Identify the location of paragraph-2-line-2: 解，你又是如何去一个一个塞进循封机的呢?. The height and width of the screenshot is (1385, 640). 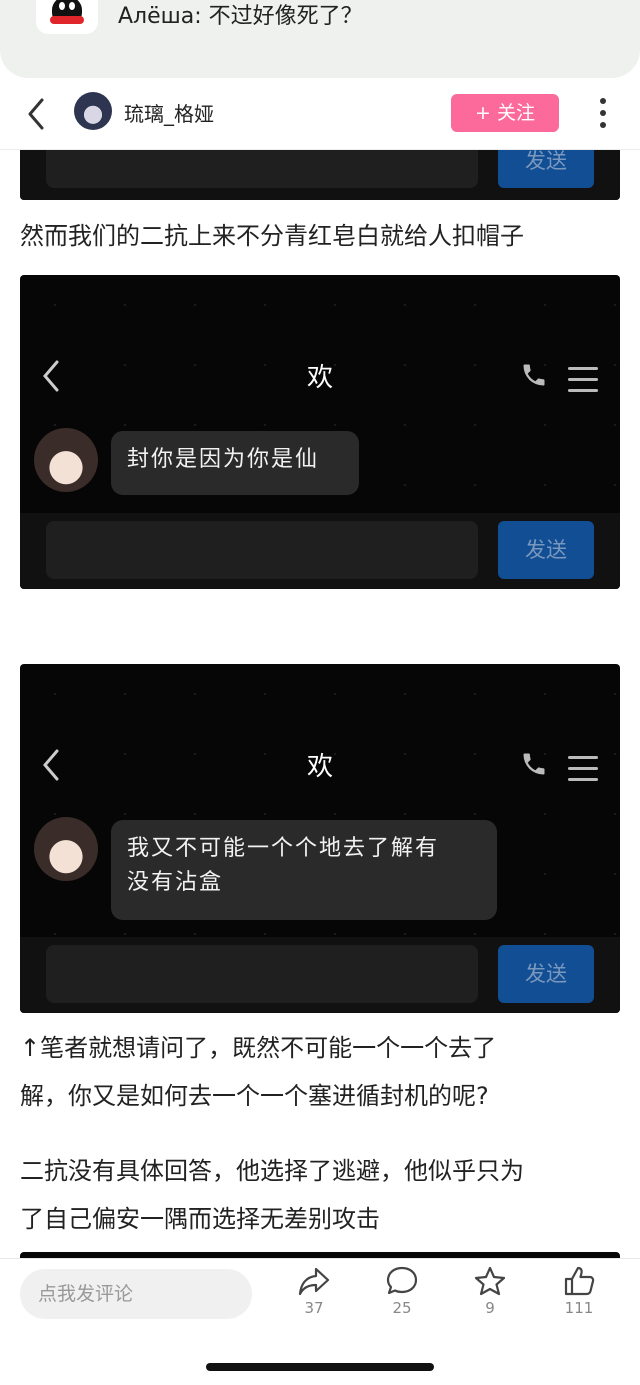
(254, 1096).